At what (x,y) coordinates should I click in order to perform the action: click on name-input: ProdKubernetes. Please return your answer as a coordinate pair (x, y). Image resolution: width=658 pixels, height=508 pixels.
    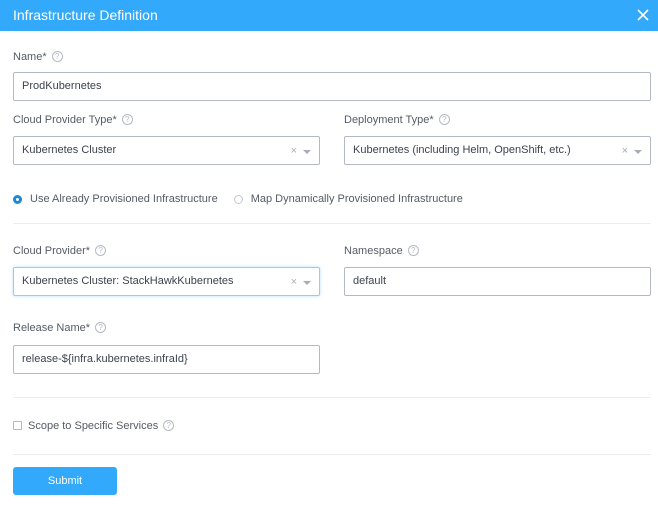
    Looking at the image, I should click on (332, 86).